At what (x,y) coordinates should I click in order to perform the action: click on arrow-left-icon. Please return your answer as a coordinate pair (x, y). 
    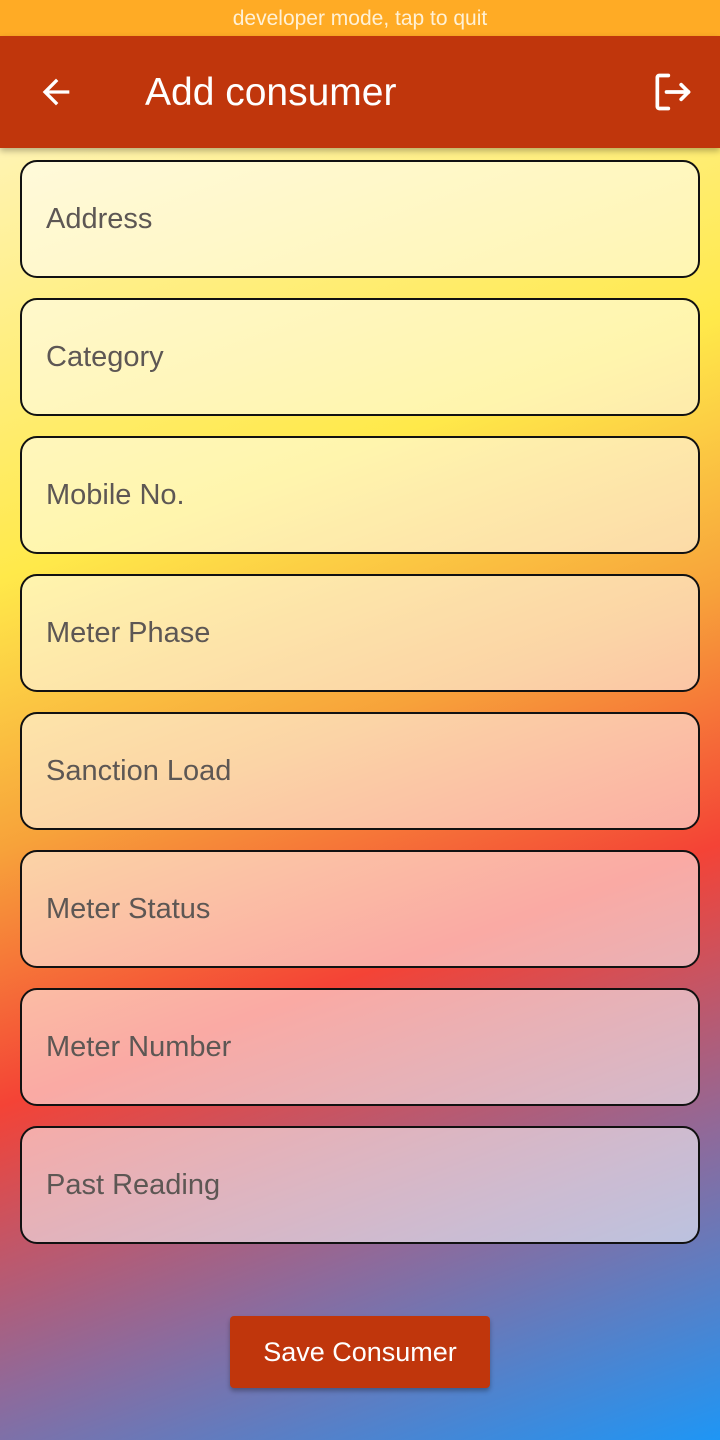
    Looking at the image, I should click on (56, 92).